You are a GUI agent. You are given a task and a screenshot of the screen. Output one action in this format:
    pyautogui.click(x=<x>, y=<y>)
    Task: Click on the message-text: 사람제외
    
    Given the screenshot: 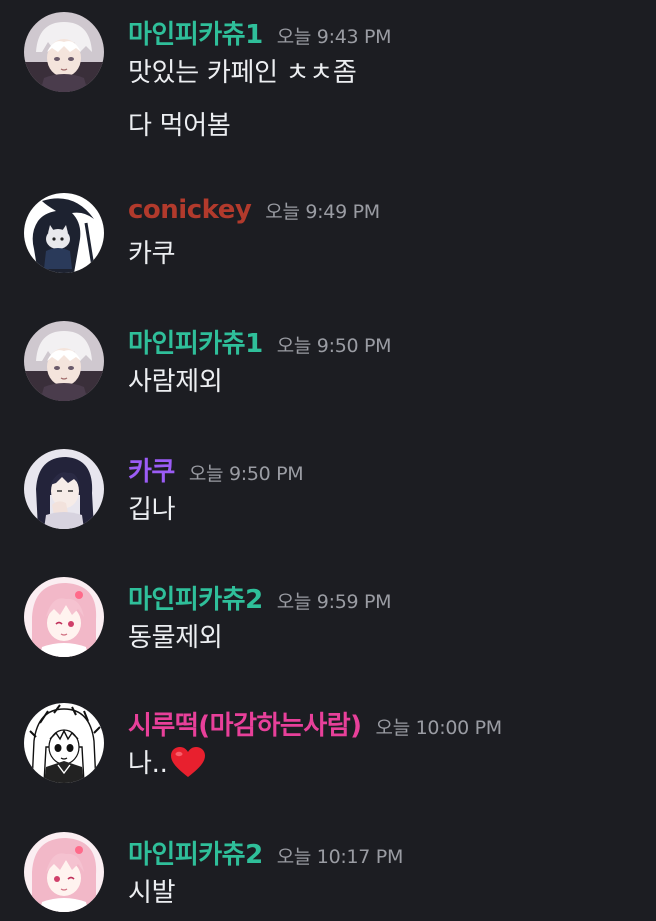 What is the action you would take?
    pyautogui.click(x=175, y=382)
    